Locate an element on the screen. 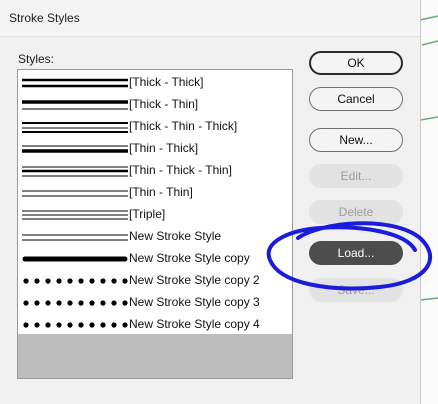 This screenshot has width=438, height=404. ok-button: OK is located at coordinates (356, 63).